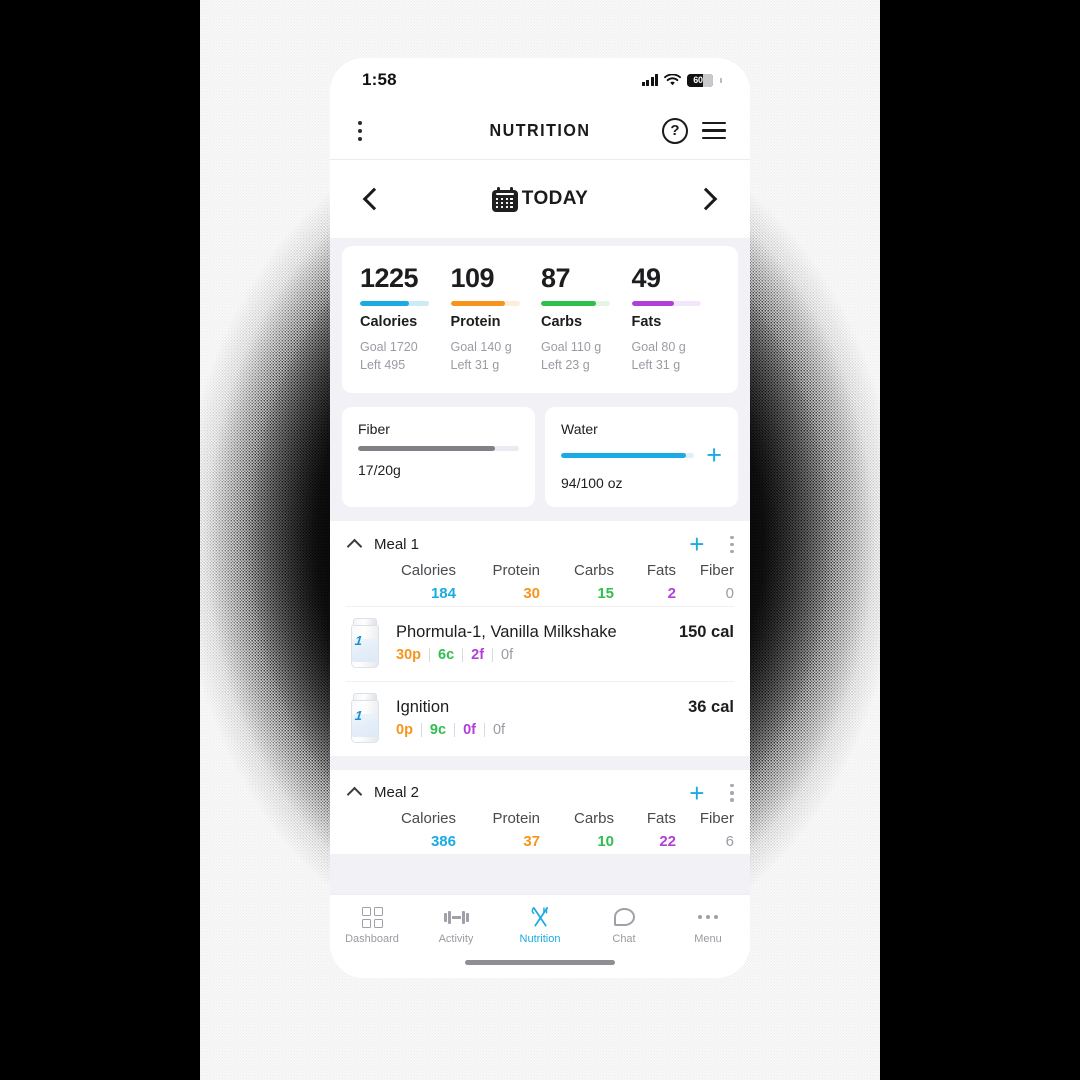 The height and width of the screenshot is (1080, 1080). I want to click on tab-menu: Menu, so click(708, 925).